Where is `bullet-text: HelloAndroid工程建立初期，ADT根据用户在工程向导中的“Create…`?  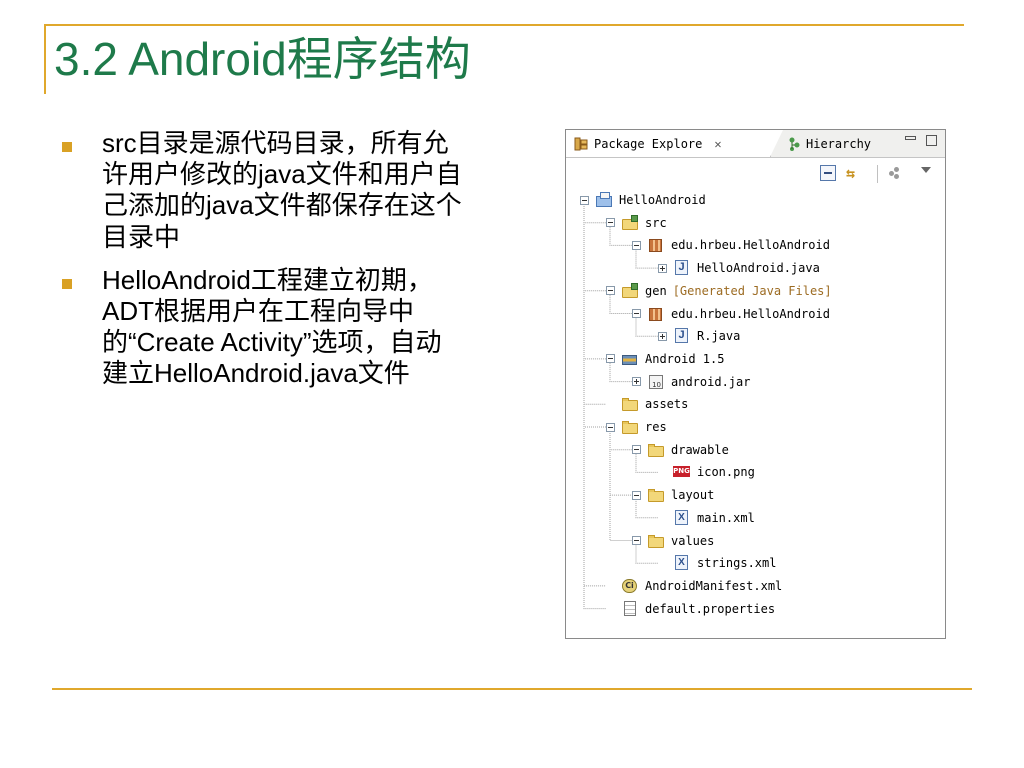
bullet-text: HelloAndroid工程建立初期，ADT根据用户在工程向导中的“Create… is located at coordinates (272, 326).